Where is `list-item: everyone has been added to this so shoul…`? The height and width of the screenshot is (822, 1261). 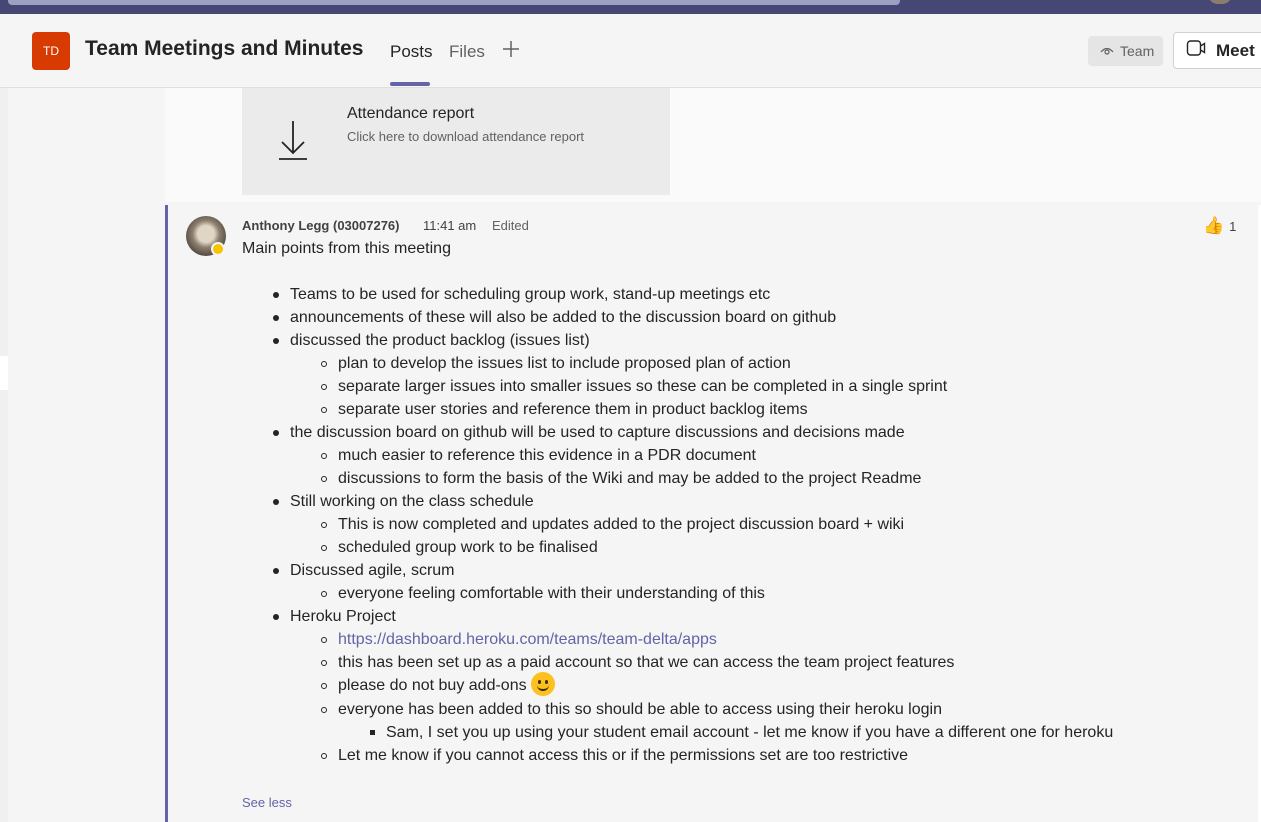 list-item: everyone has been added to this so shoul… is located at coordinates (742, 709).